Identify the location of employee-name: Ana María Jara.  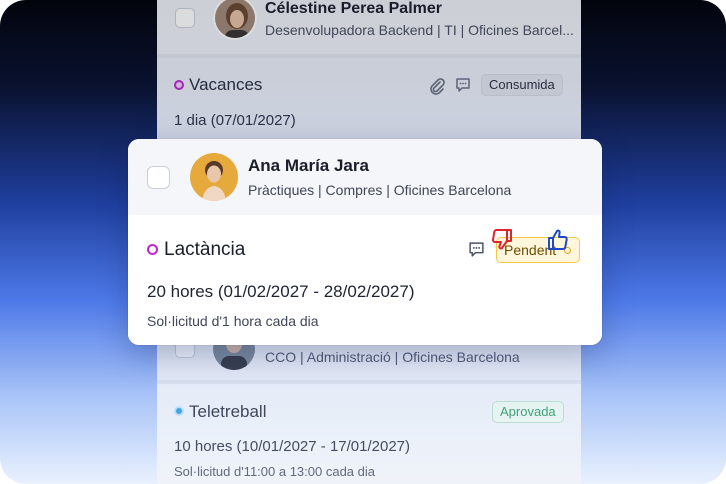
(308, 165).